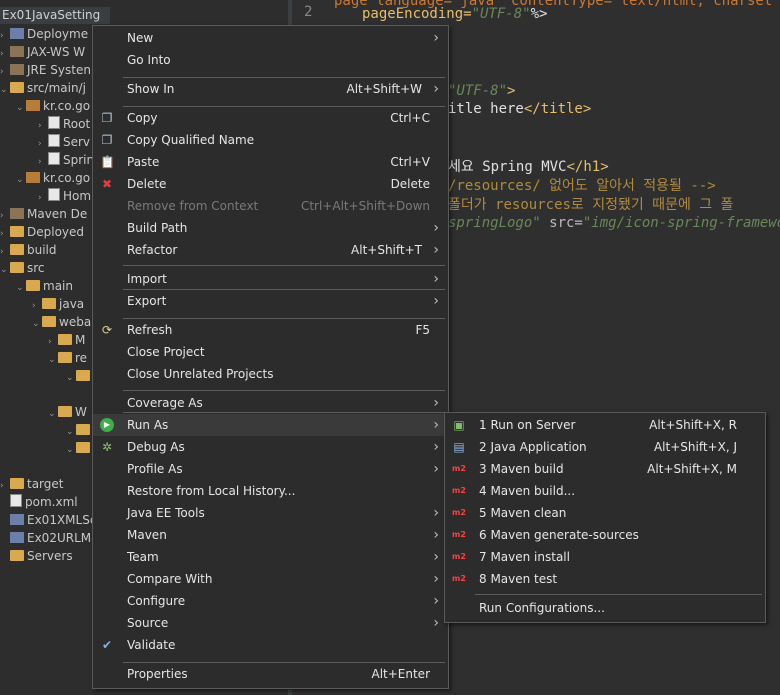 This screenshot has width=780, height=695. I want to click on tree-item: ⌄ re, so click(67, 358).